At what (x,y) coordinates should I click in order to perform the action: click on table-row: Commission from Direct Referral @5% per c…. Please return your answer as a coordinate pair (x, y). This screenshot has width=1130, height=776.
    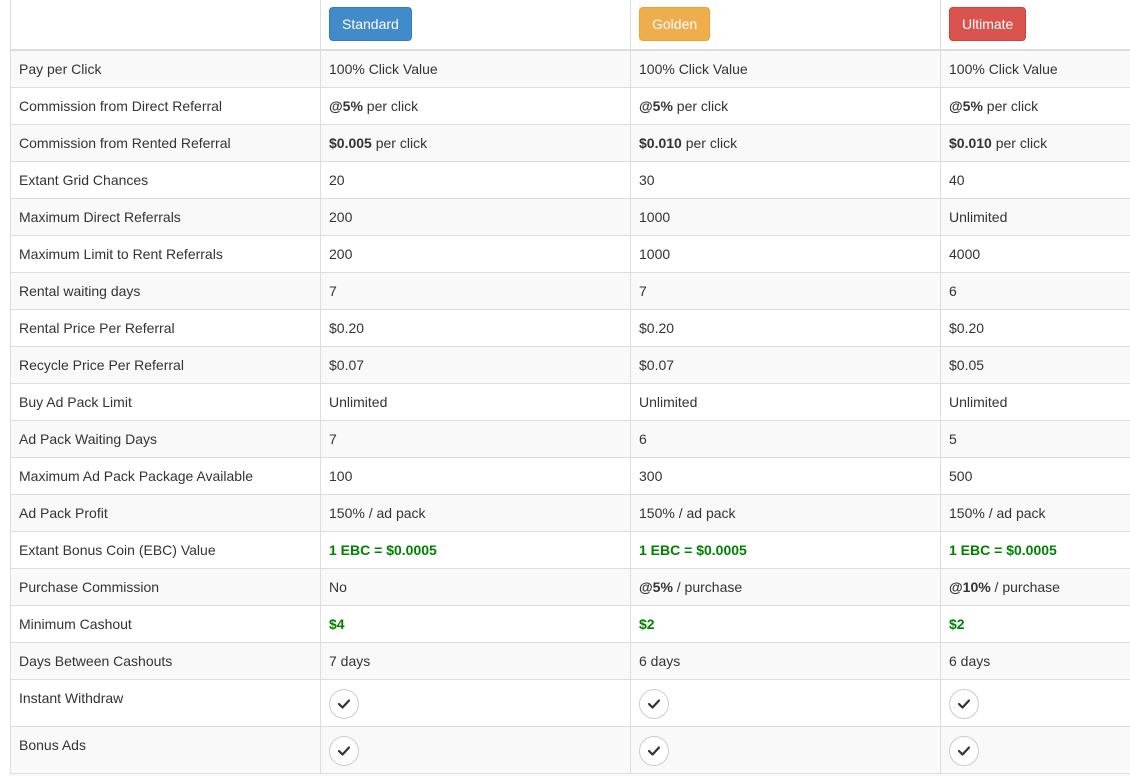
    Looking at the image, I should click on (570, 105).